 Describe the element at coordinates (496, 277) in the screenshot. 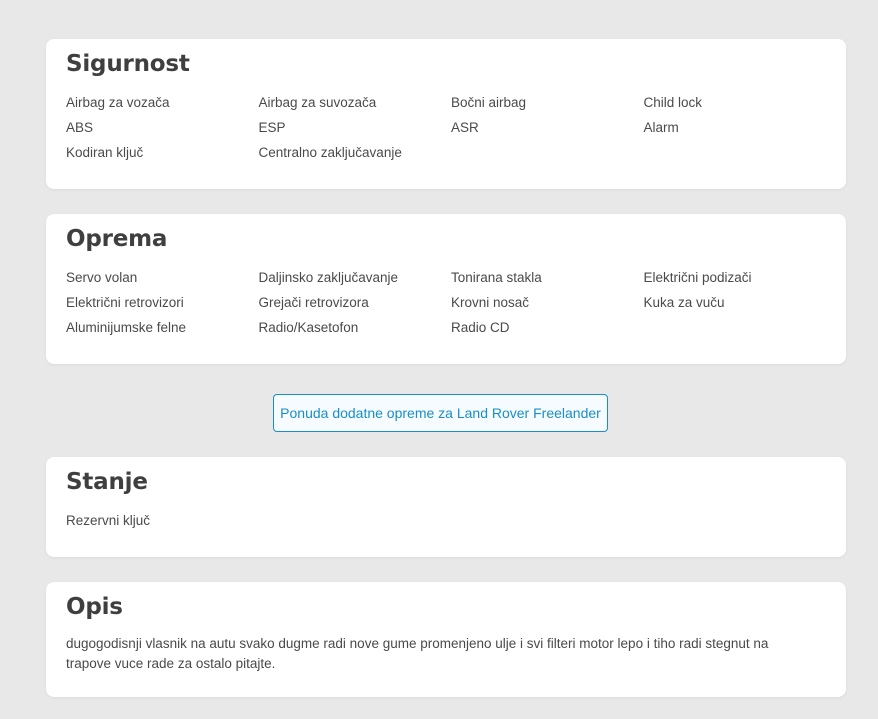

I see `feature-item: Tonirana stakla` at that location.